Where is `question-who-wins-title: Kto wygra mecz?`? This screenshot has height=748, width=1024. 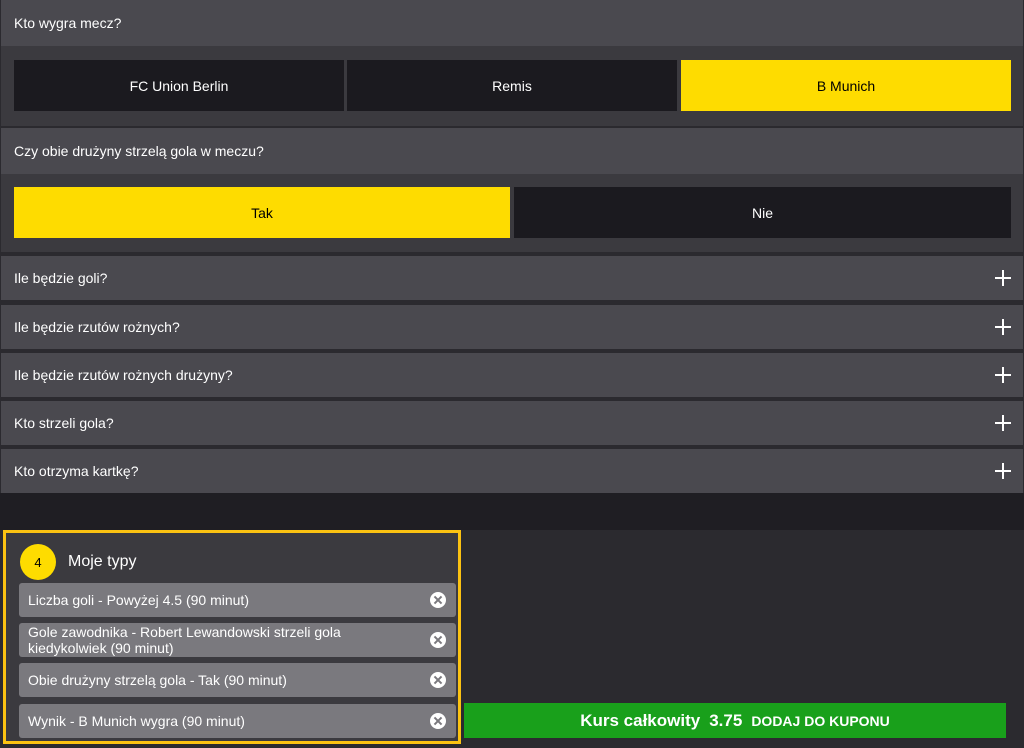 question-who-wins-title: Kto wygra mecz? is located at coordinates (512, 23).